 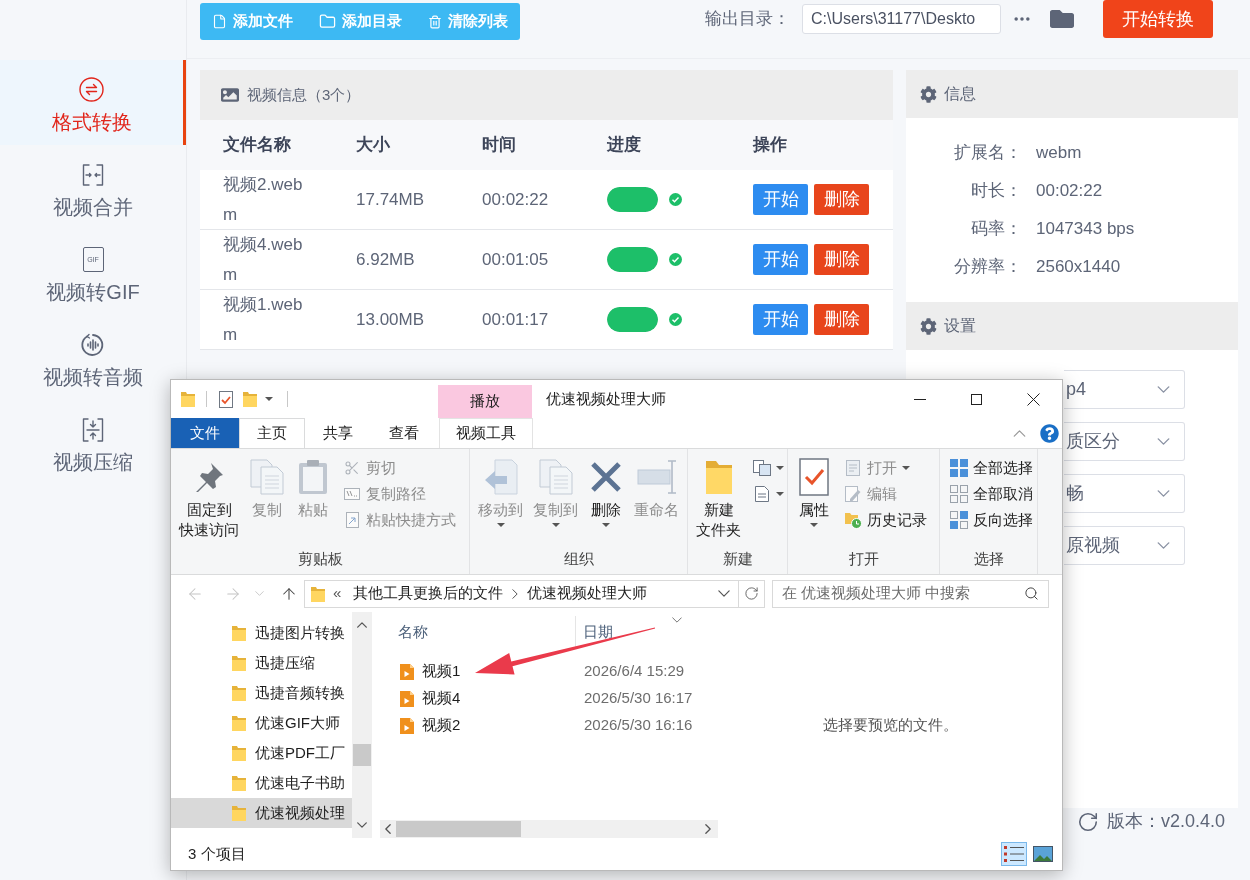 I want to click on output-path-field: C:\Users\31177\Deskto, so click(x=901, y=19).